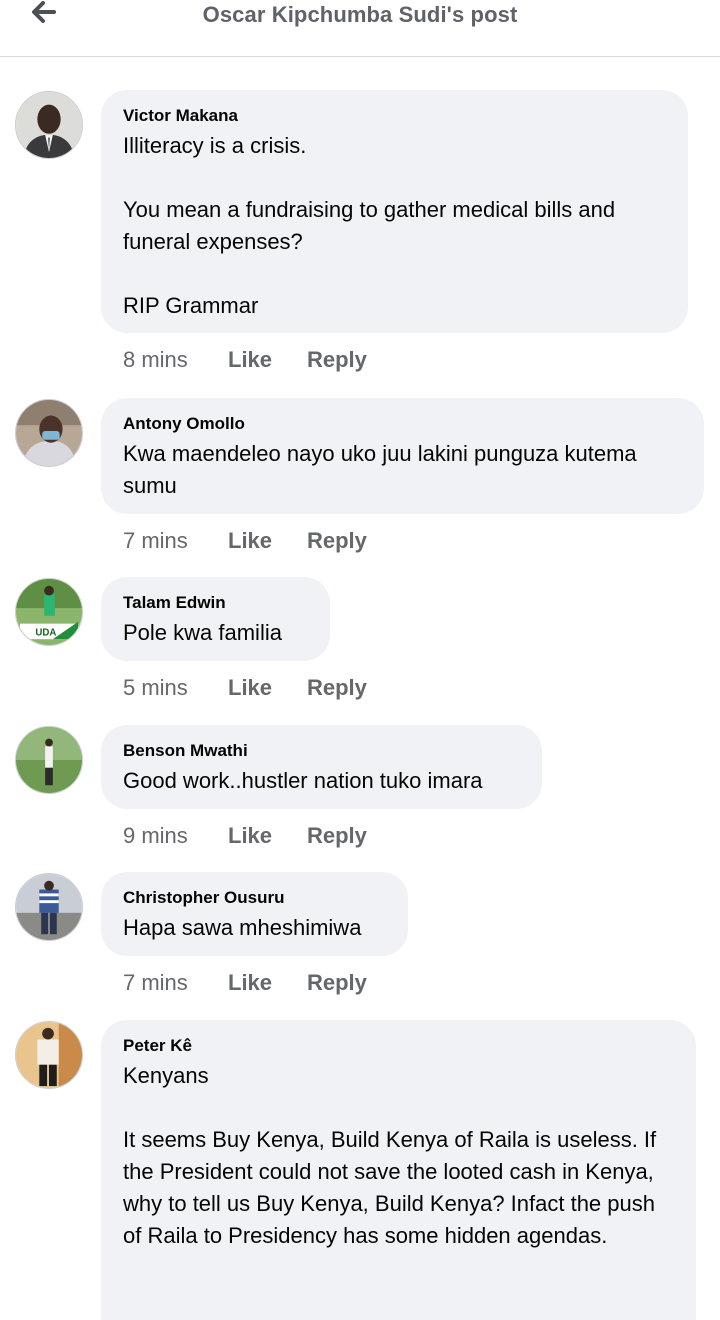  I want to click on comment-author: Christopher Ousuru, so click(254, 898).